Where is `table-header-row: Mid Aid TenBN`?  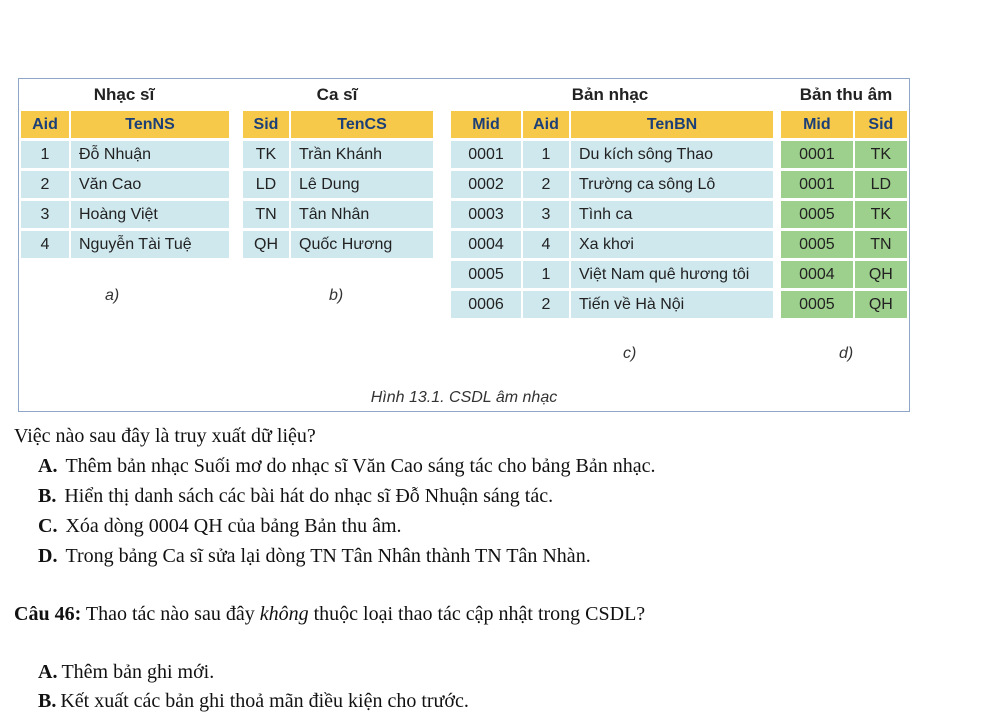 table-header-row: Mid Aid TenBN is located at coordinates (613, 124).